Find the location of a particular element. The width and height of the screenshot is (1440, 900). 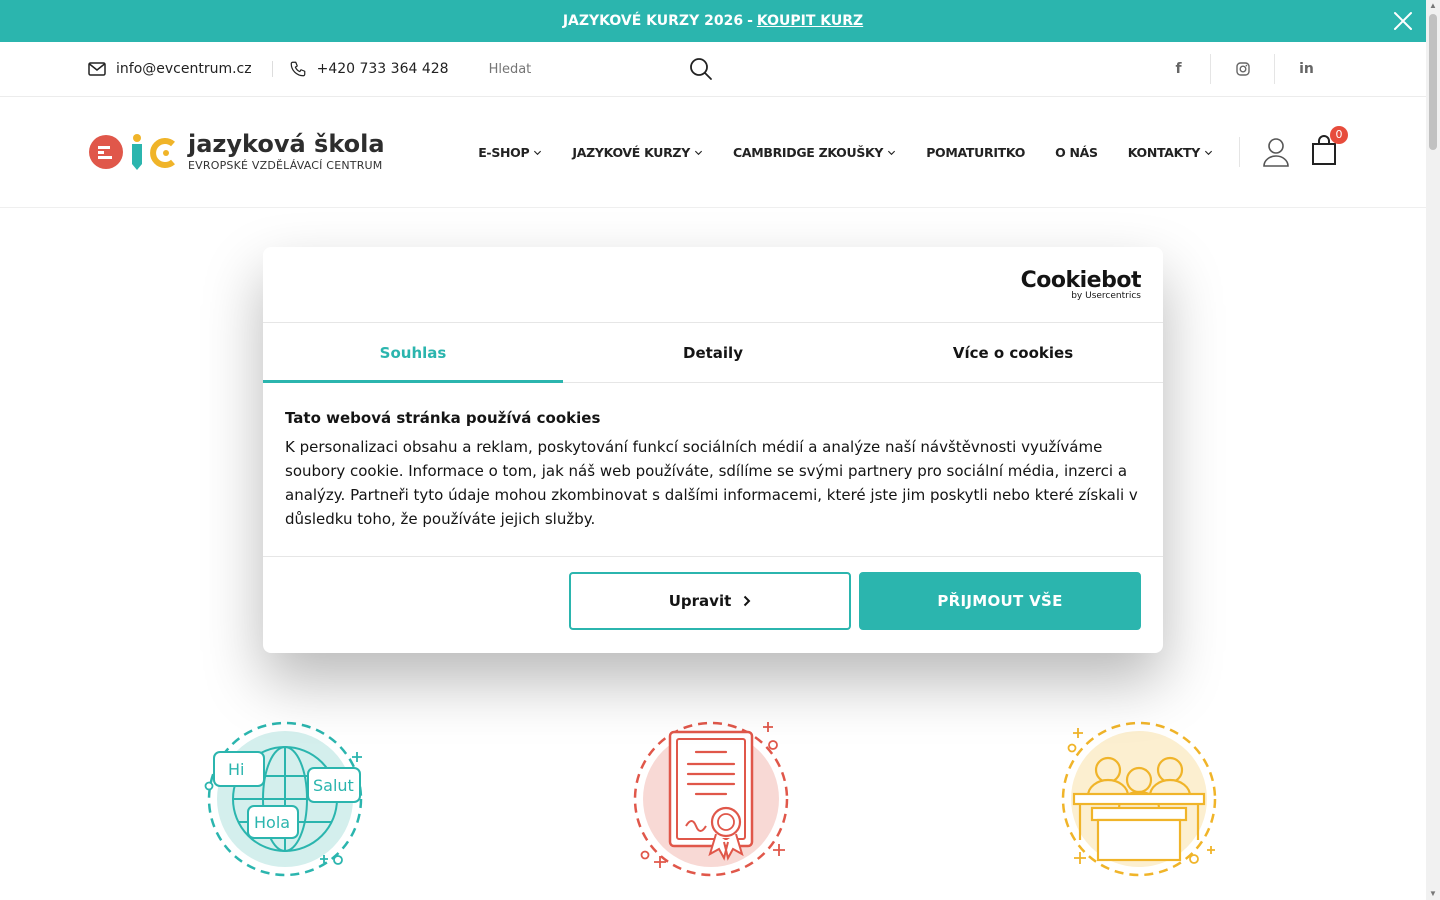

search-box is located at coordinates (600, 69).